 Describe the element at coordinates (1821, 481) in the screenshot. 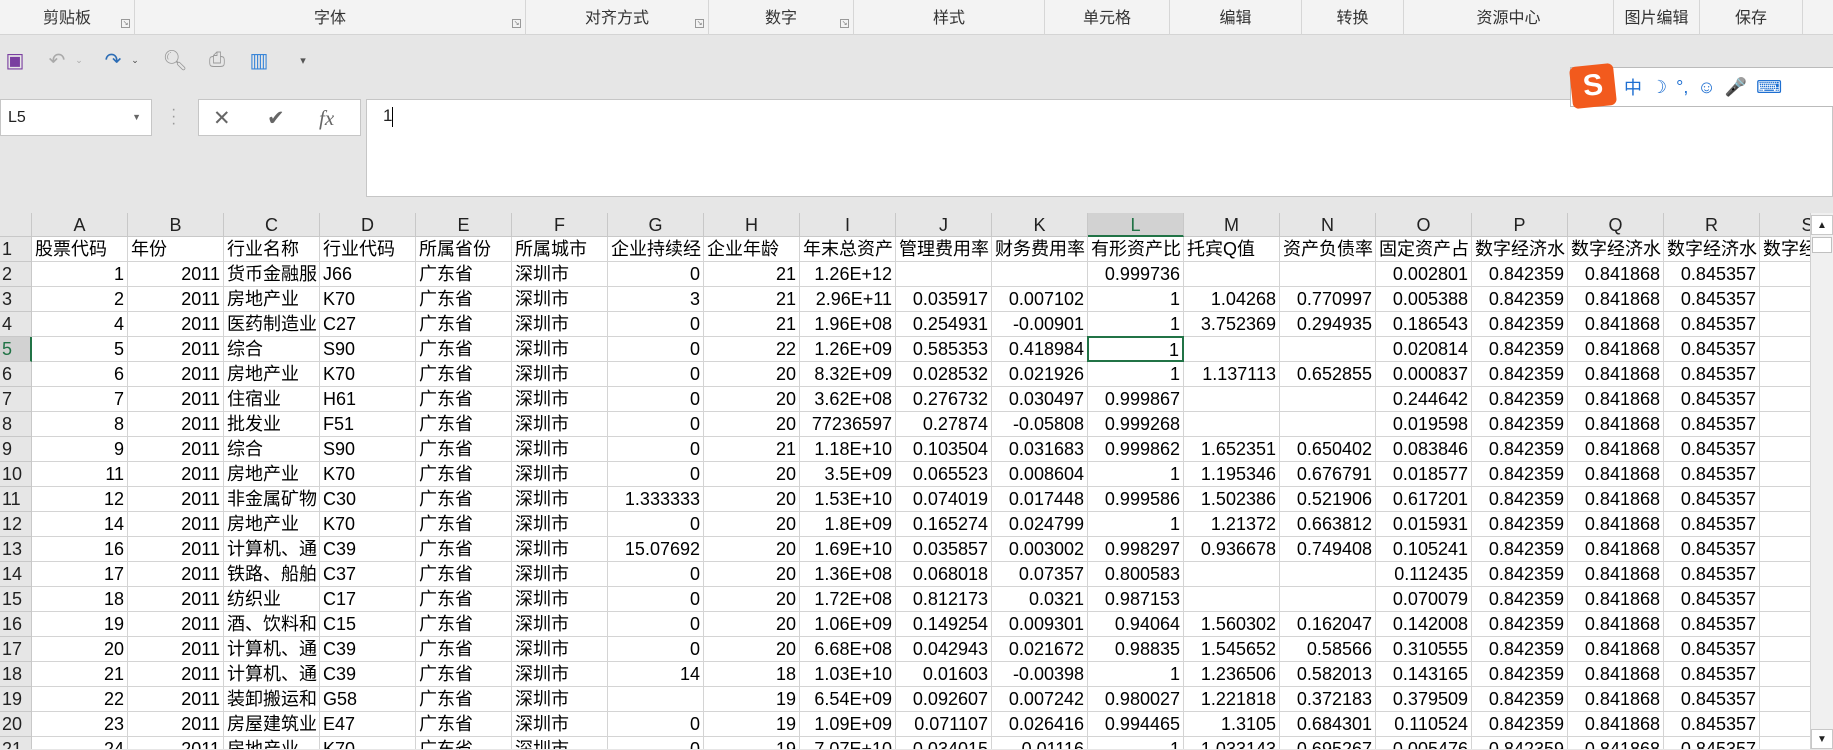

I see `vertical-scrollbar: ▲ ▼` at that location.